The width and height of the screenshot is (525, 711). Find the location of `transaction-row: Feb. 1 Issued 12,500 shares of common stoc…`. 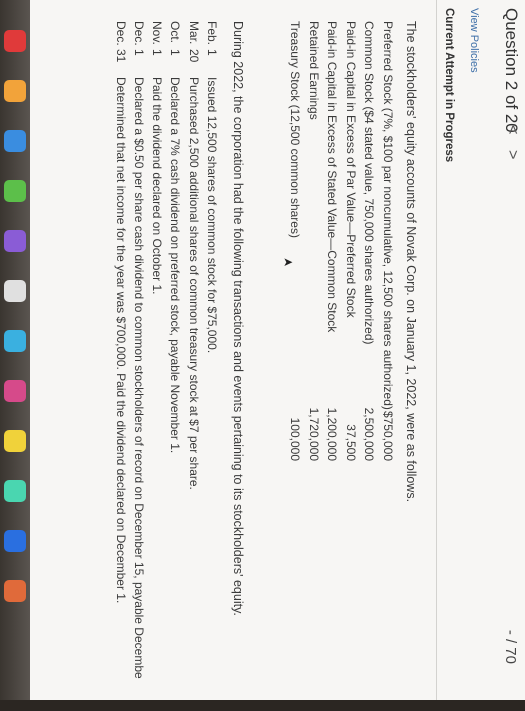

transaction-row: Feb. 1 Issued 12,500 shares of common stoc… is located at coordinates (210, 366).